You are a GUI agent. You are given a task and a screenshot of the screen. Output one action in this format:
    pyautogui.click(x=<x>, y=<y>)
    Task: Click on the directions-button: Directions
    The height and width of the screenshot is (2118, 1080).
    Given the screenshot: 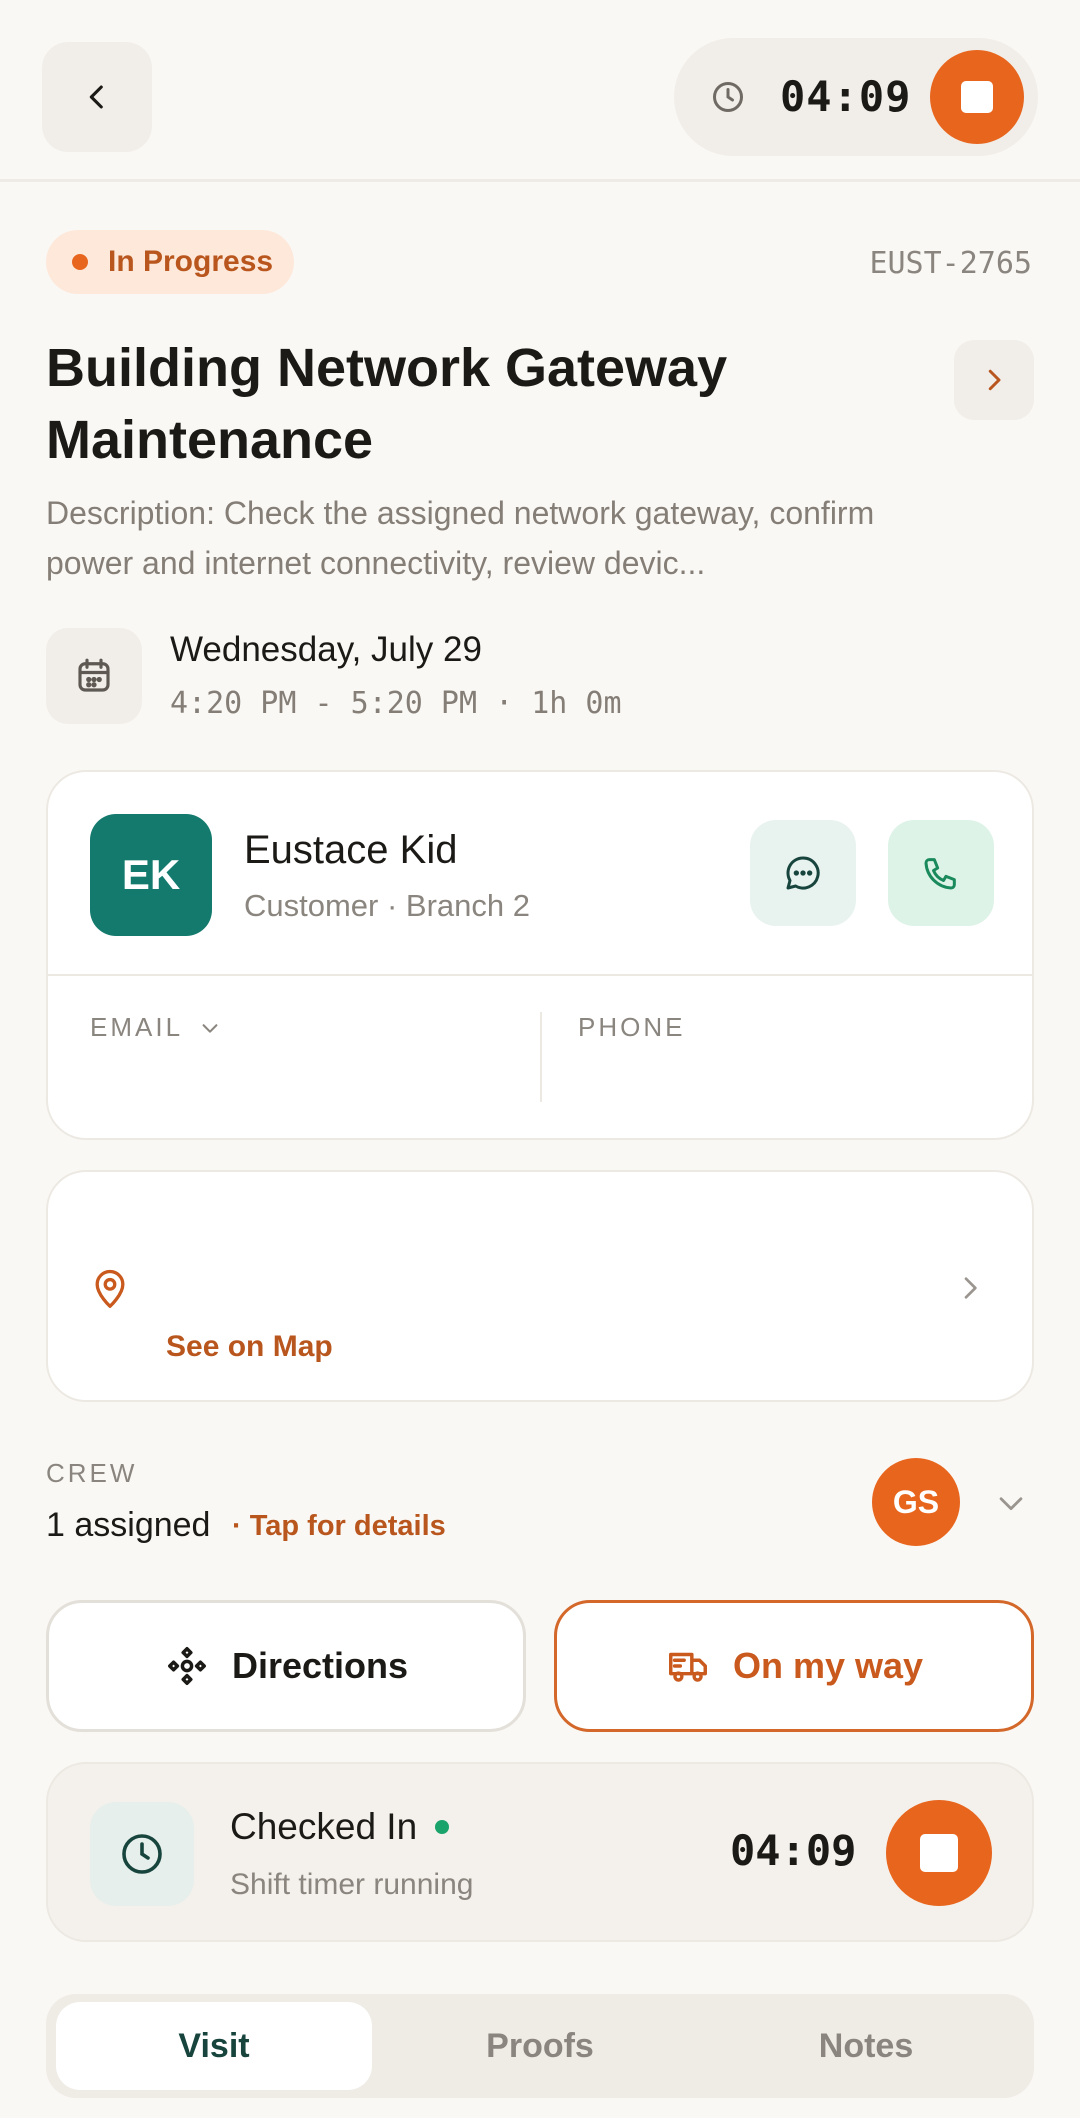 What is the action you would take?
    pyautogui.click(x=286, y=1666)
    